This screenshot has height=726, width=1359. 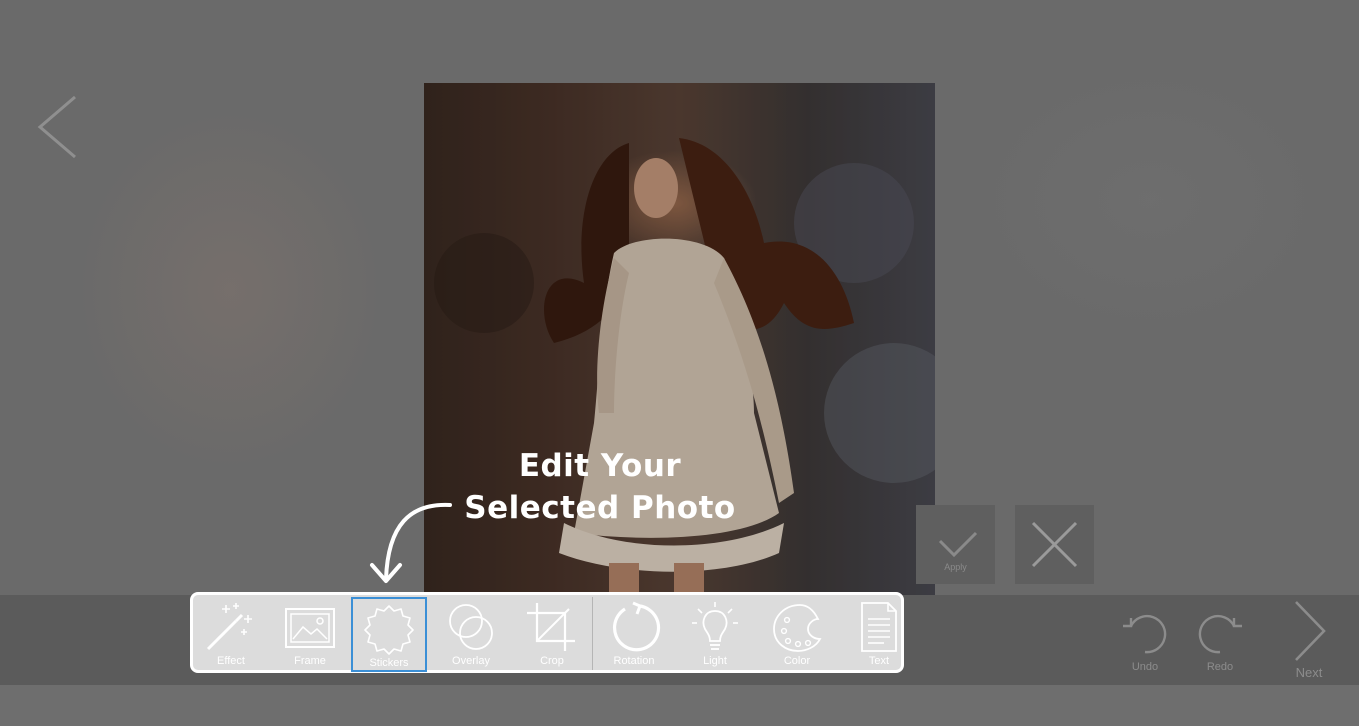 I want to click on tool-label: Frame, so click(x=310, y=661).